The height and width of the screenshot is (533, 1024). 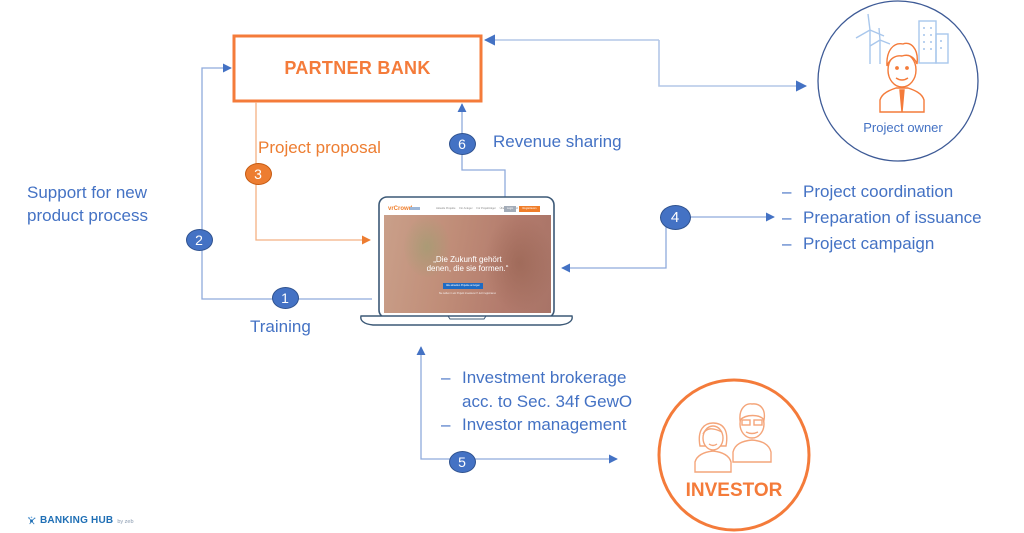 I want to click on step-badge-3: 3, so click(x=258, y=174).